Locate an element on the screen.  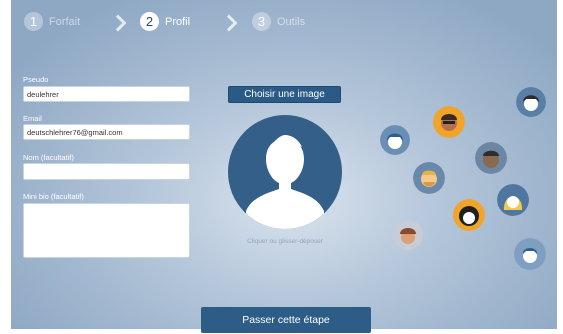
step-label: Profil is located at coordinates (178, 21).